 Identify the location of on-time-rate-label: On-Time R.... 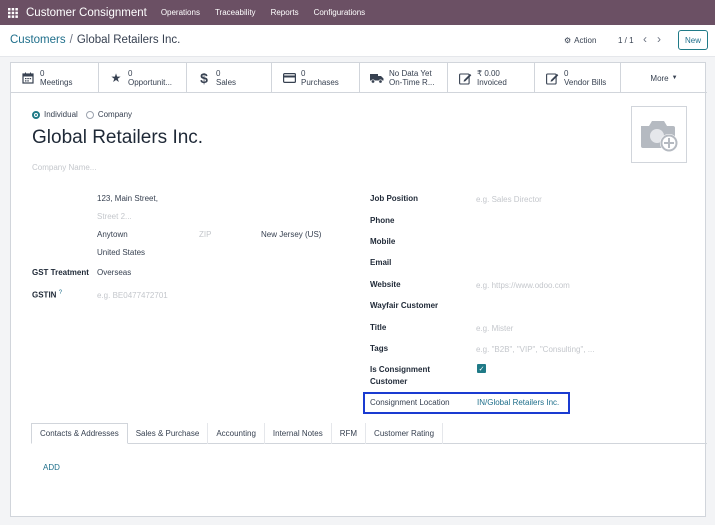
(412, 82).